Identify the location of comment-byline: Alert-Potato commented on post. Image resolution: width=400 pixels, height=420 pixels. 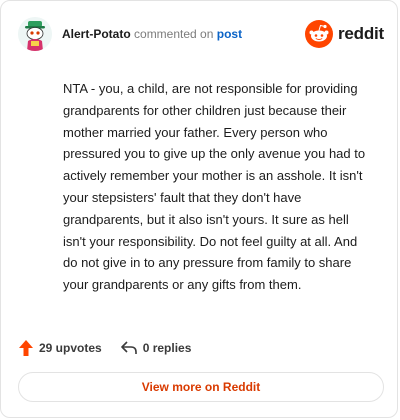
(152, 34).